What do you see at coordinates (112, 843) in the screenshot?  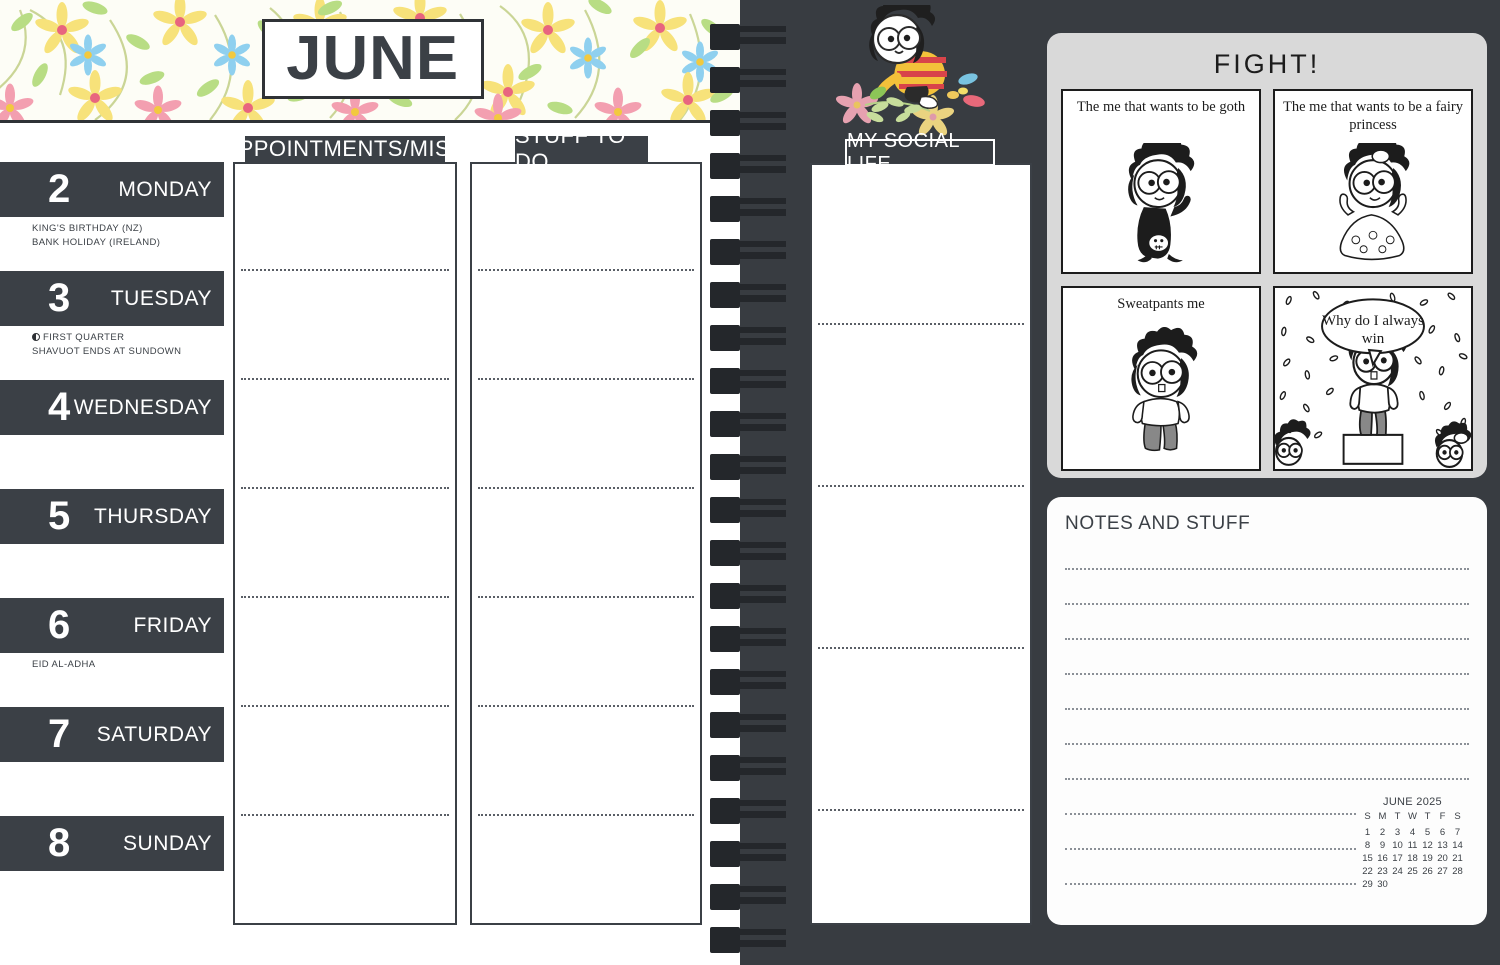 I see `day-header: 8 SUNDAY` at bounding box center [112, 843].